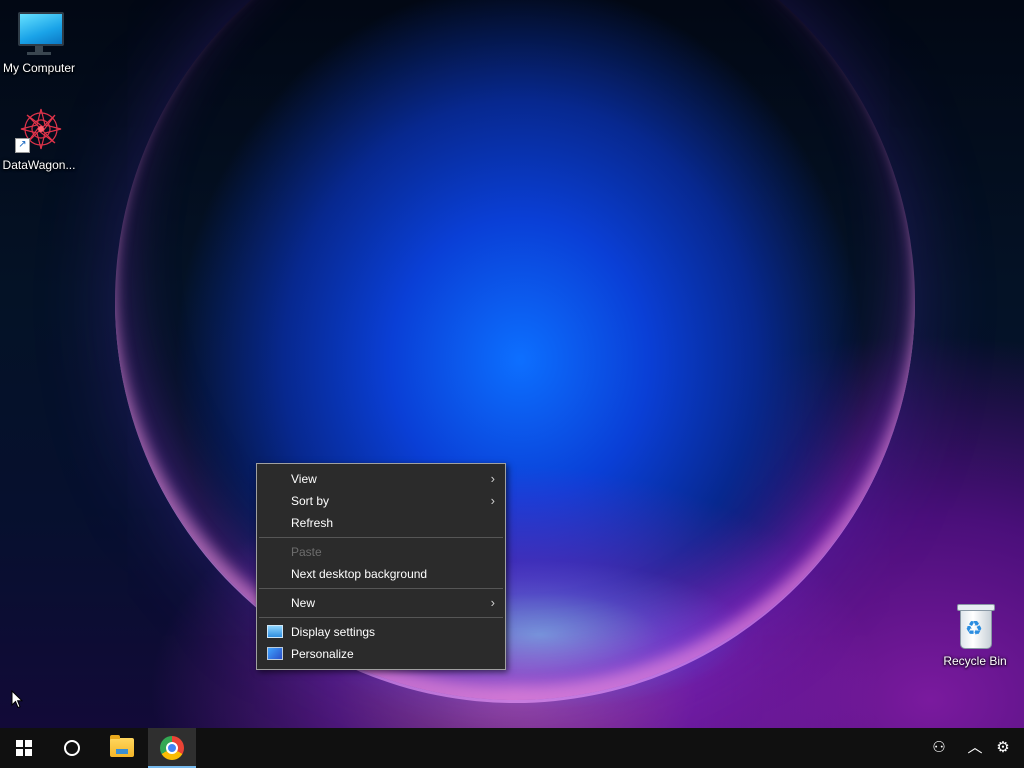 This screenshot has height=768, width=1024. What do you see at coordinates (975, 661) in the screenshot?
I see `desktop-icon-label: Recycle Bin` at bounding box center [975, 661].